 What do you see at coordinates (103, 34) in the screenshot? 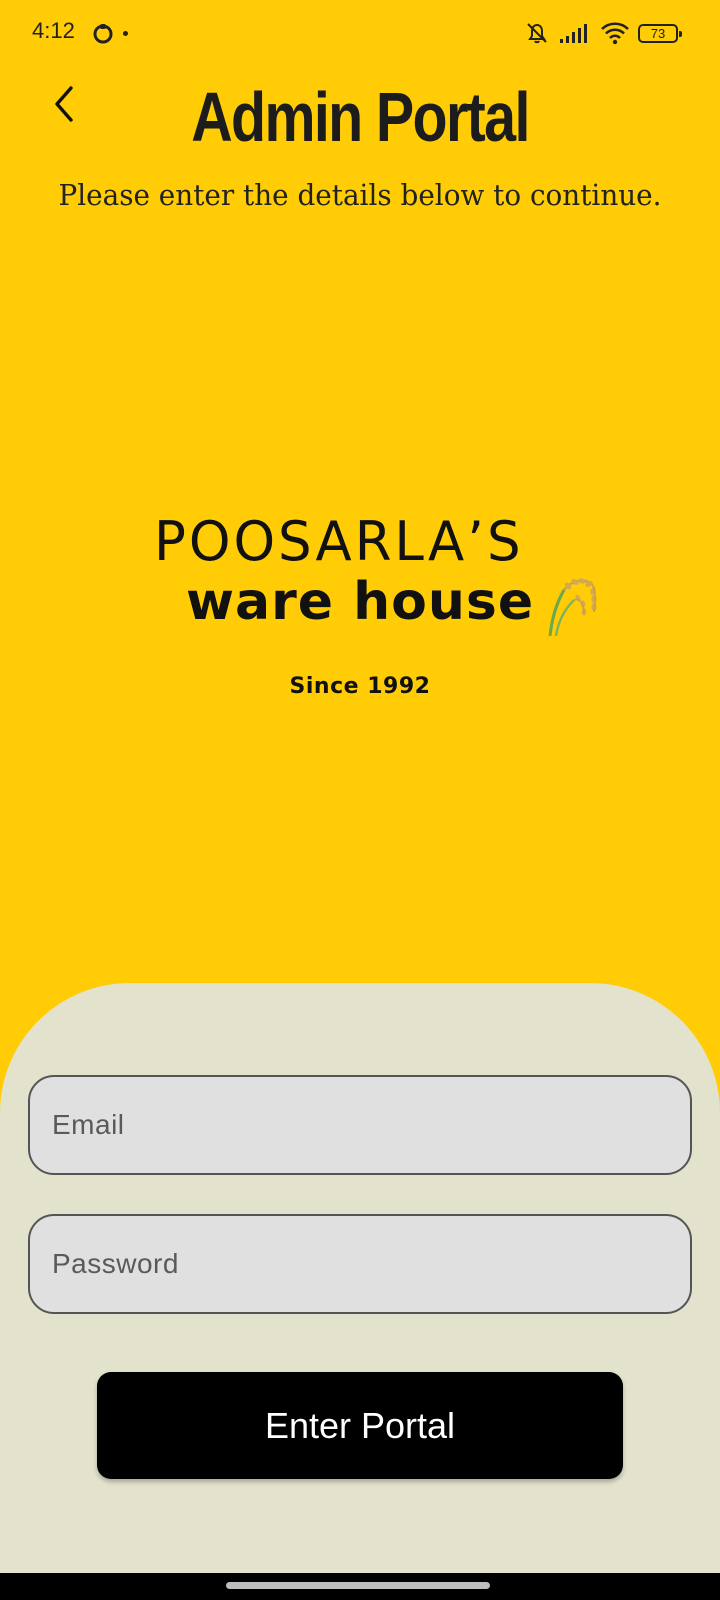
I see `app-notification-icon` at bounding box center [103, 34].